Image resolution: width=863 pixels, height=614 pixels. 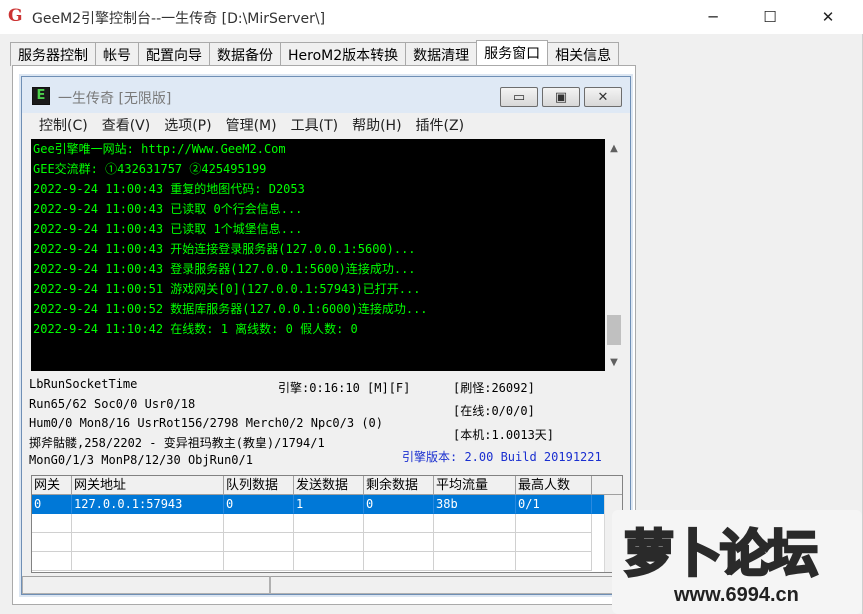 What do you see at coordinates (126, 124) in the screenshot?
I see `menu-view: 查看(V)` at bounding box center [126, 124].